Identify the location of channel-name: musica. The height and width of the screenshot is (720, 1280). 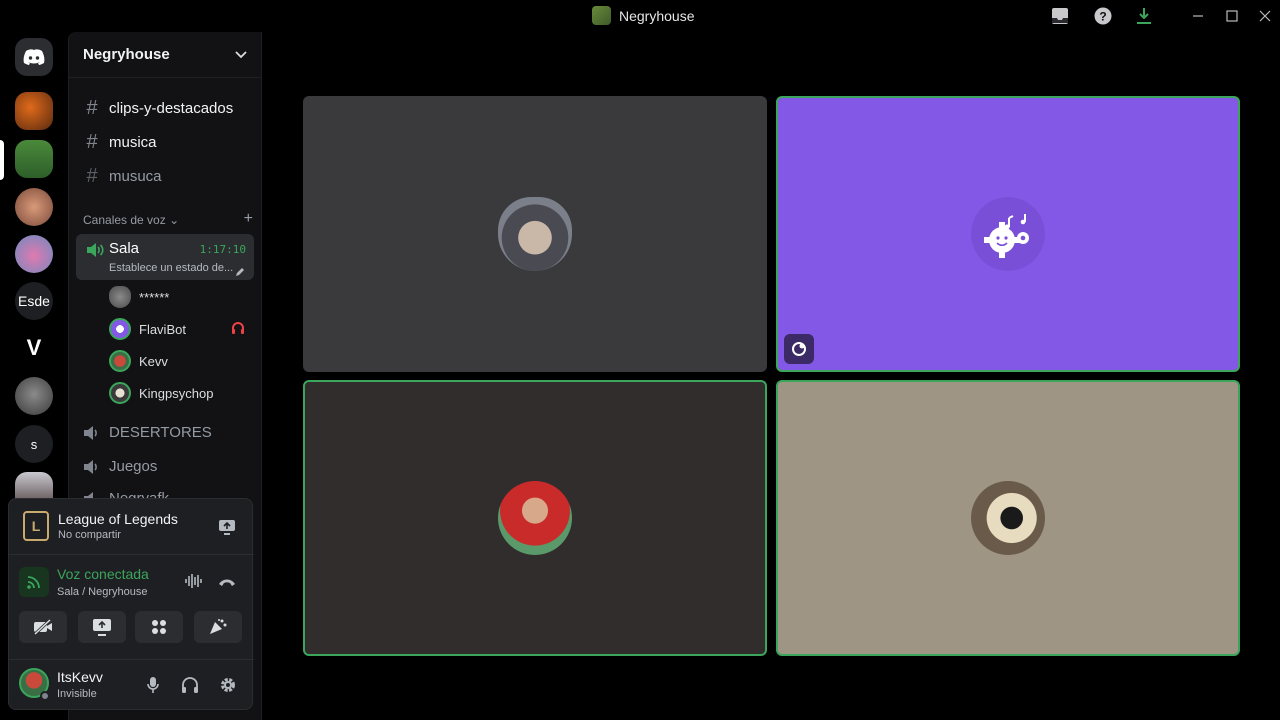
(133, 142).